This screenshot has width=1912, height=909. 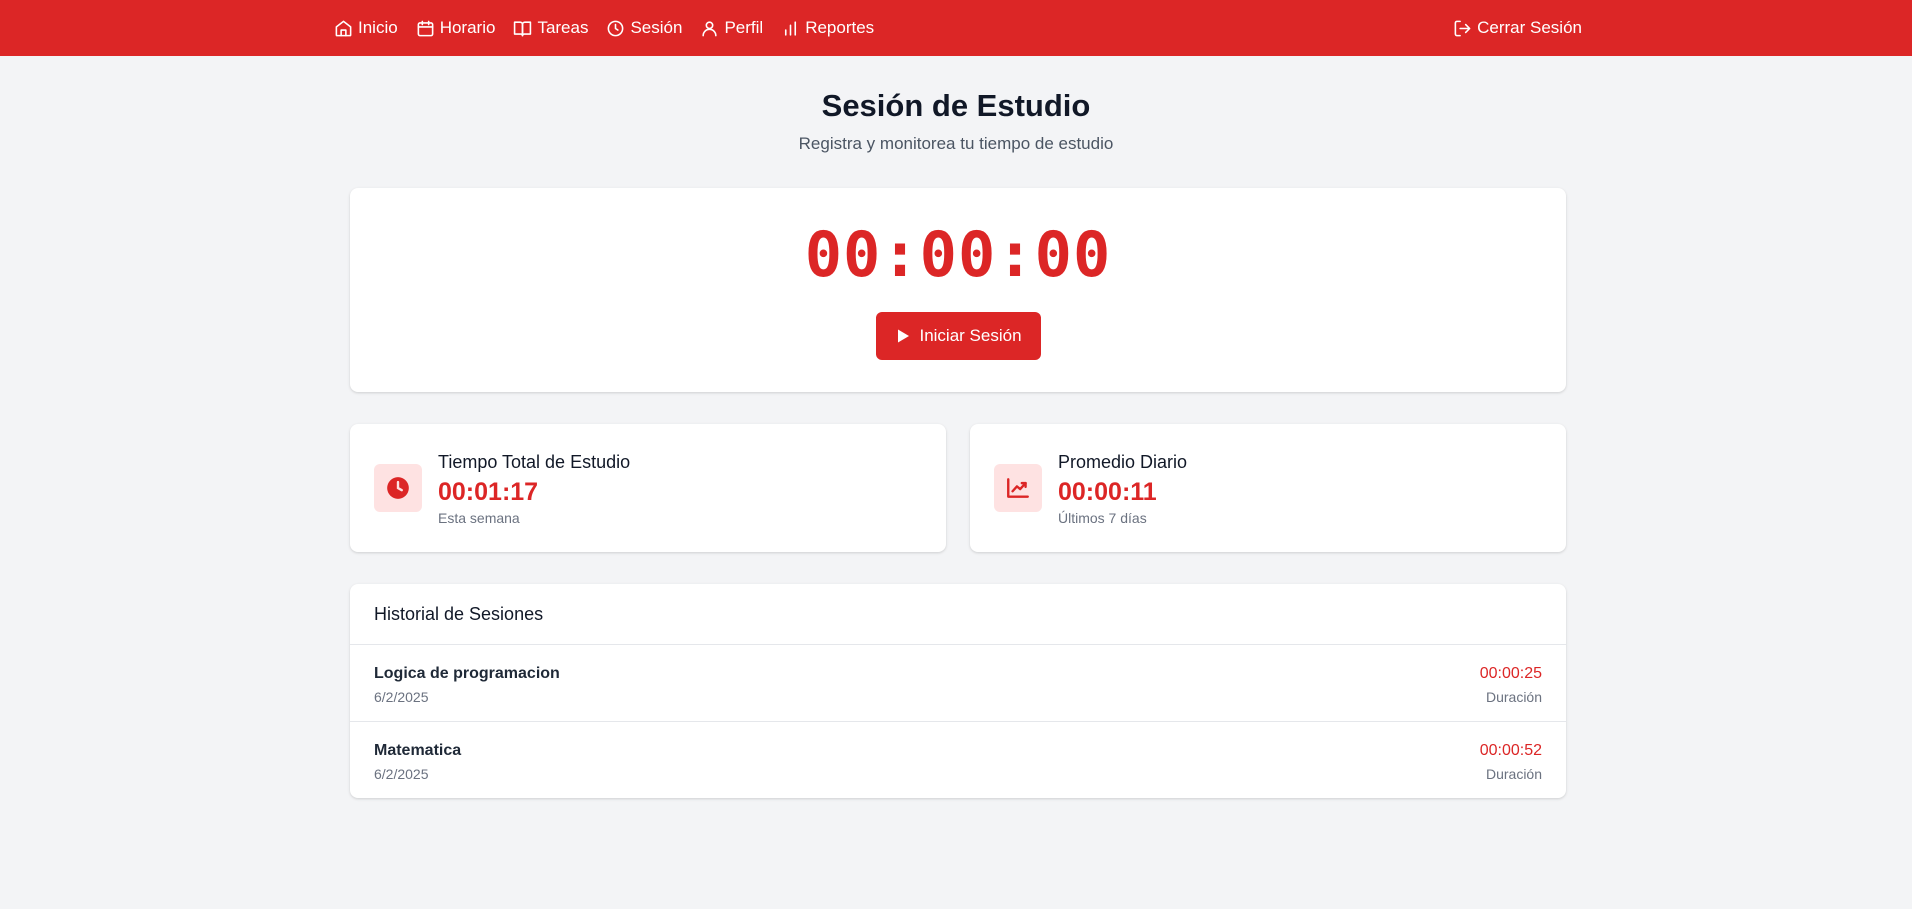 What do you see at coordinates (523, 28) in the screenshot?
I see `book-icon` at bounding box center [523, 28].